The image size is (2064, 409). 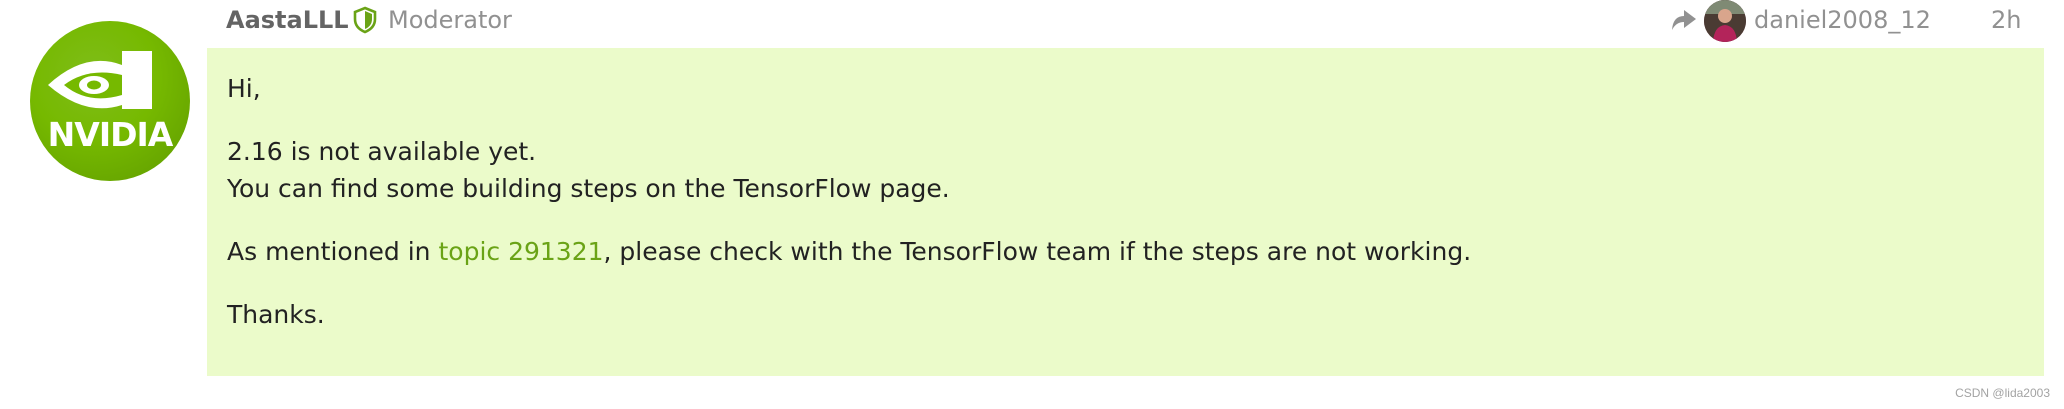 I want to click on reply-to-username: daniel2008_12, so click(x=1842, y=20).